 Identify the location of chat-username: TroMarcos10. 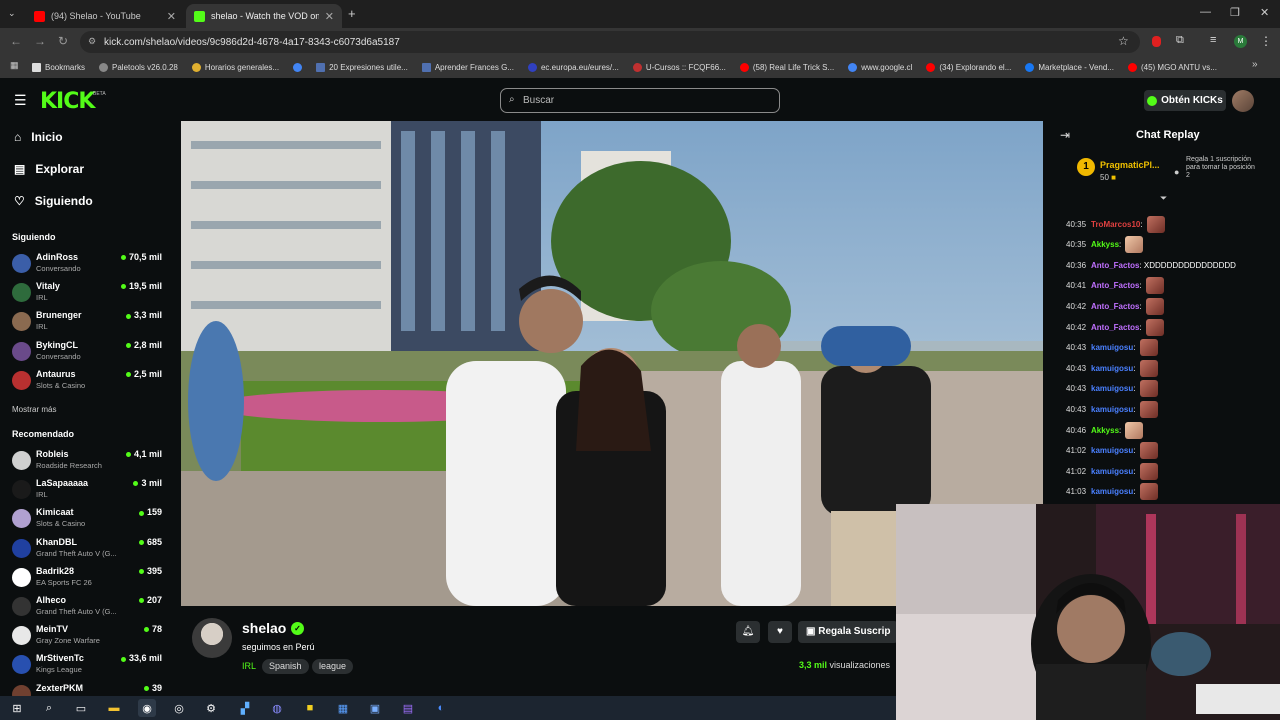
(1115, 224).